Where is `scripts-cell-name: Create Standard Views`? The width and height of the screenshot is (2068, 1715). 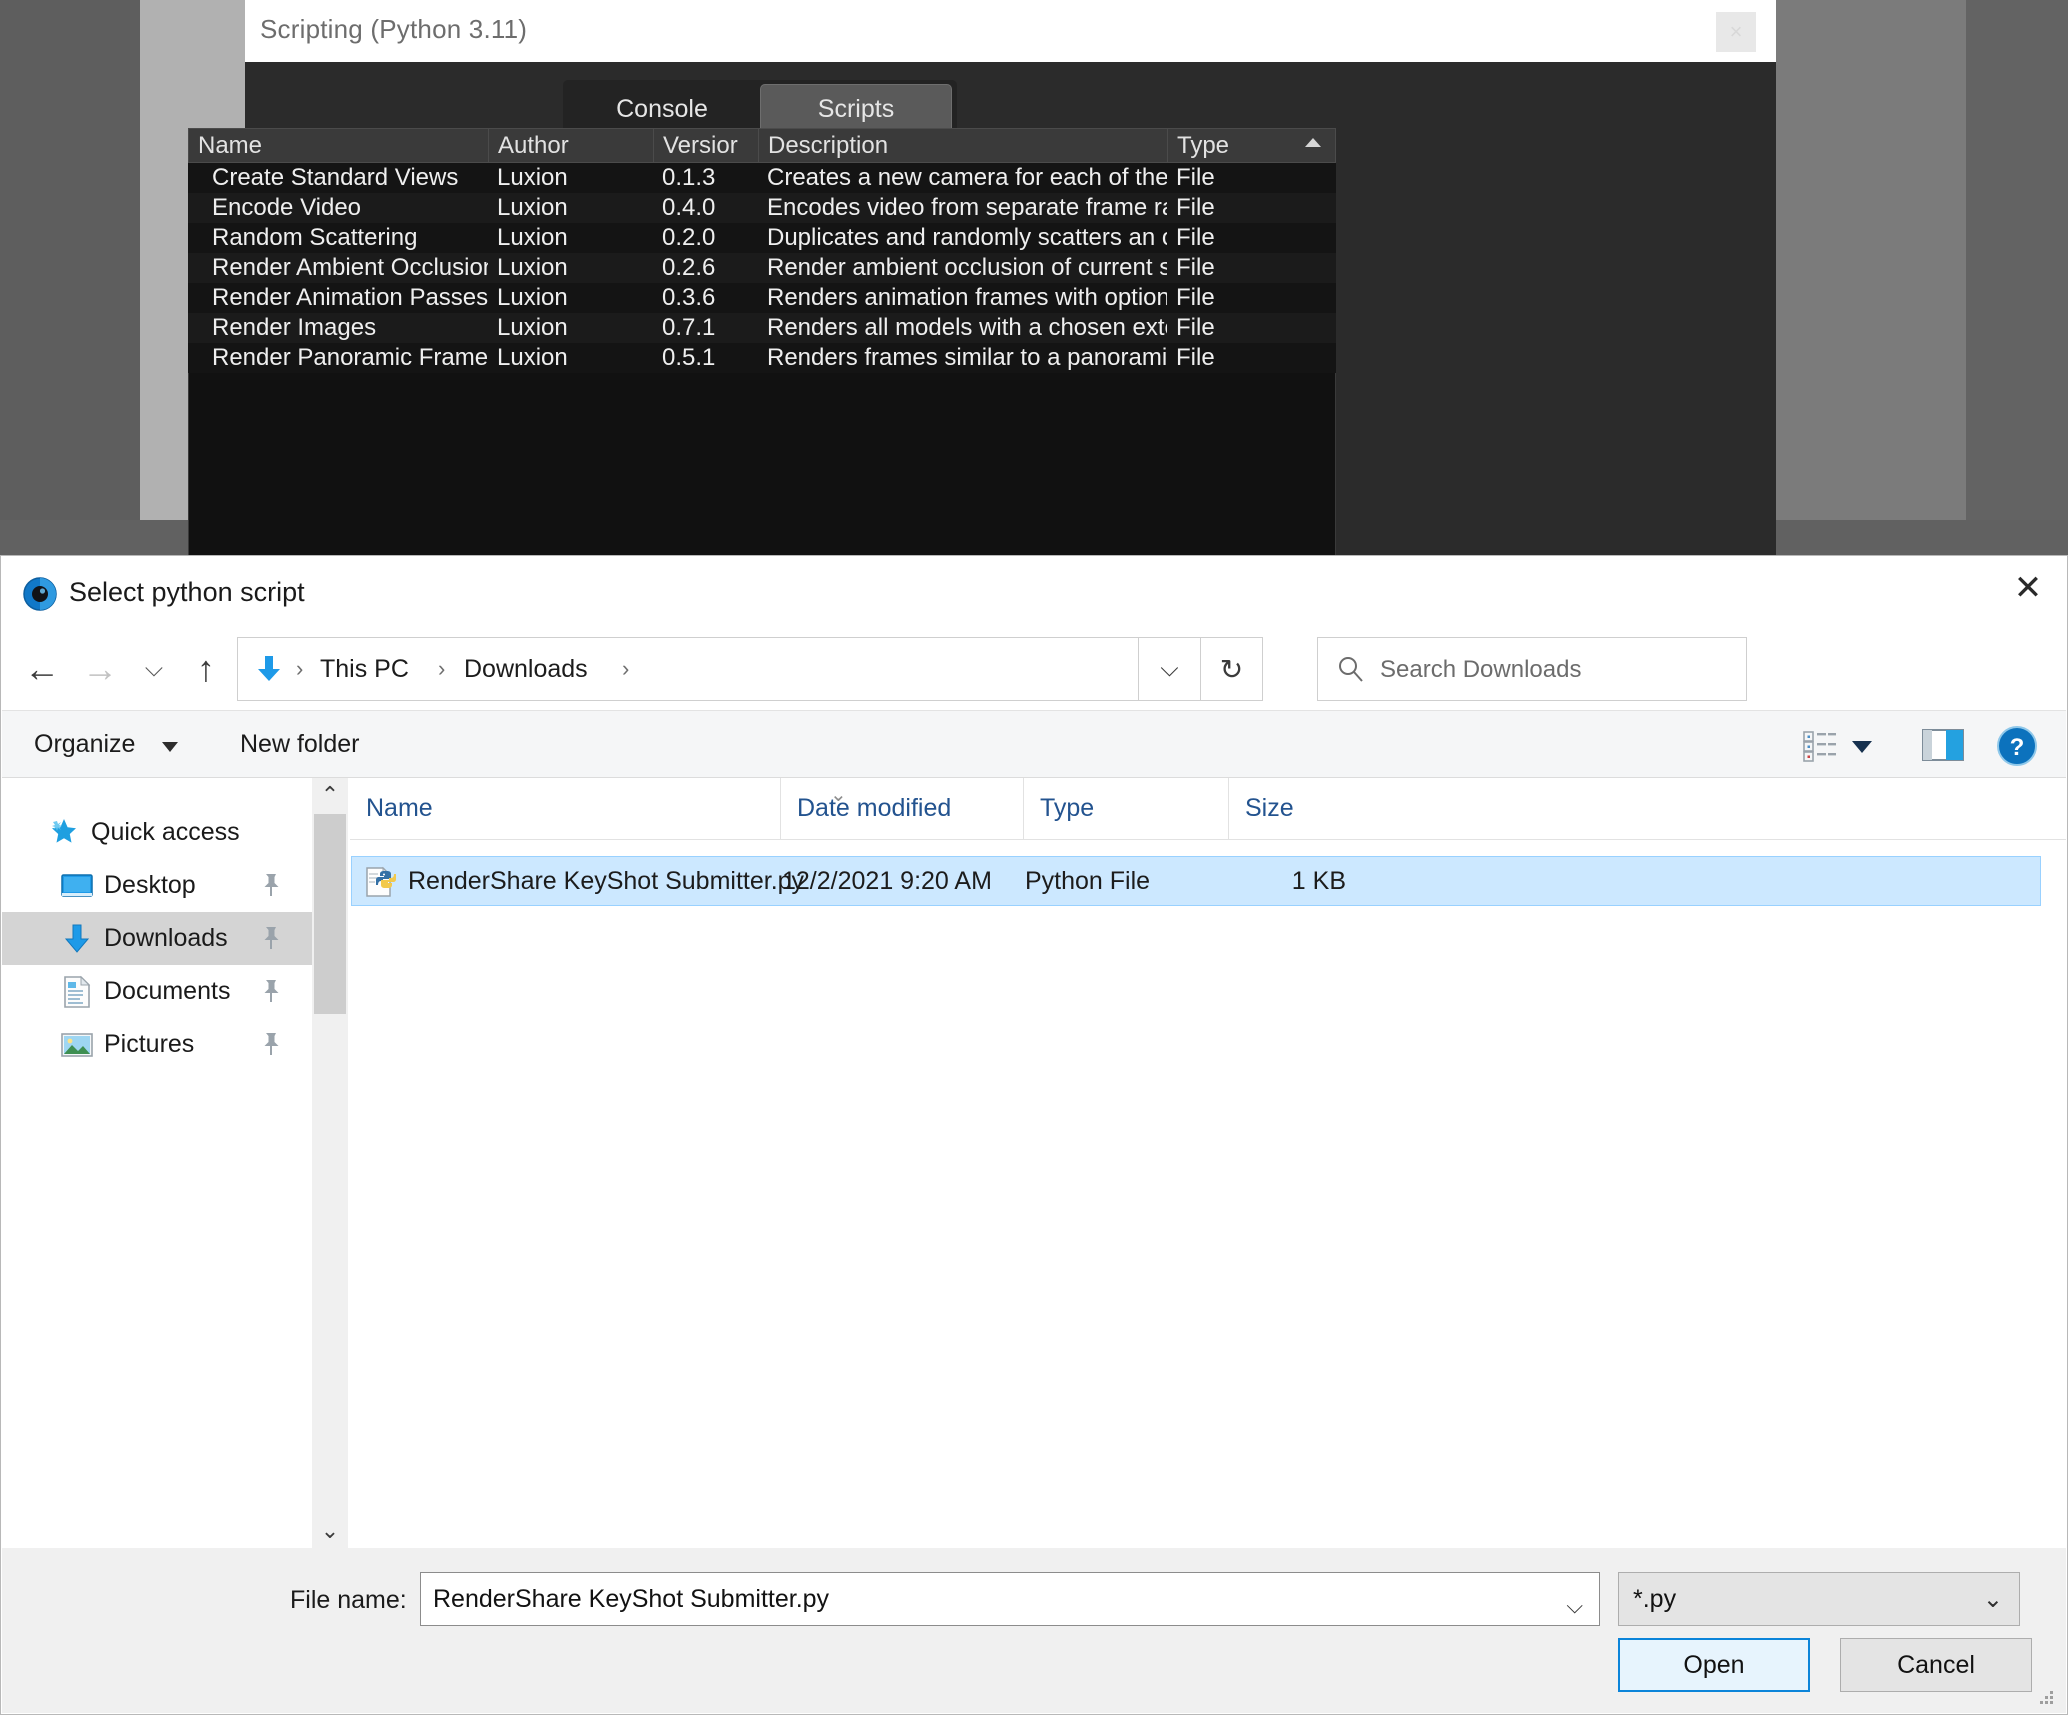
scripts-cell-name: Create Standard Views is located at coordinates (335, 177).